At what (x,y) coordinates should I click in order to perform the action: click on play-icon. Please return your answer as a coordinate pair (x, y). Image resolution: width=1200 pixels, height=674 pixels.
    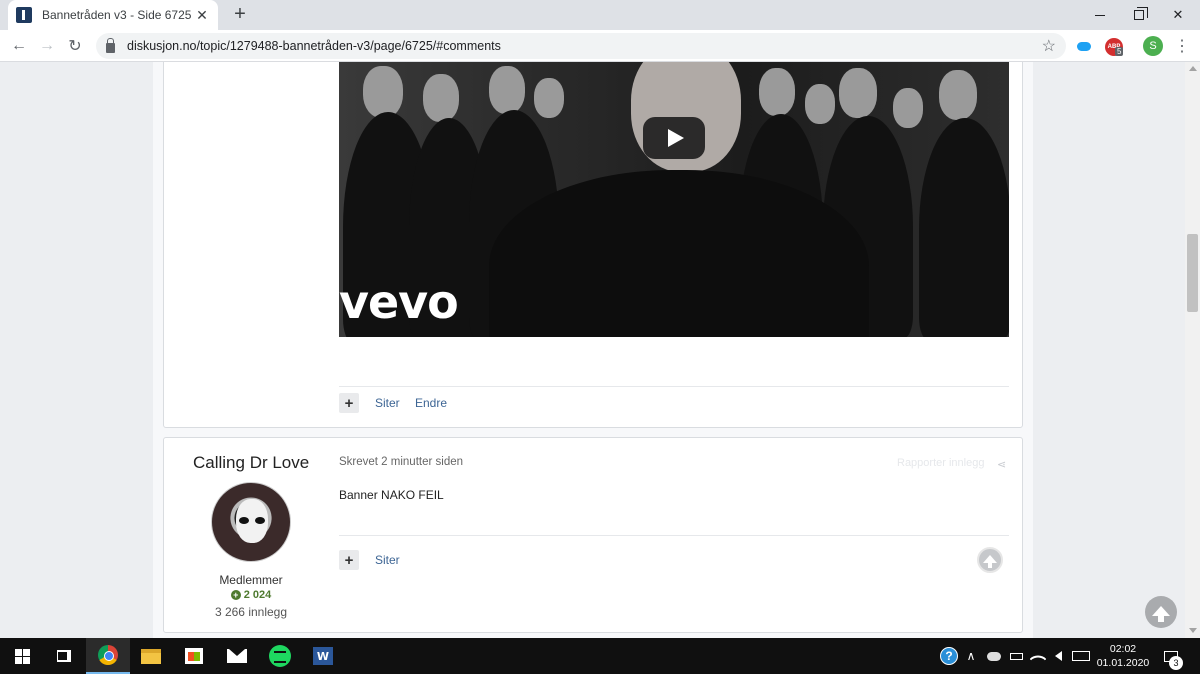
    Looking at the image, I should click on (676, 138).